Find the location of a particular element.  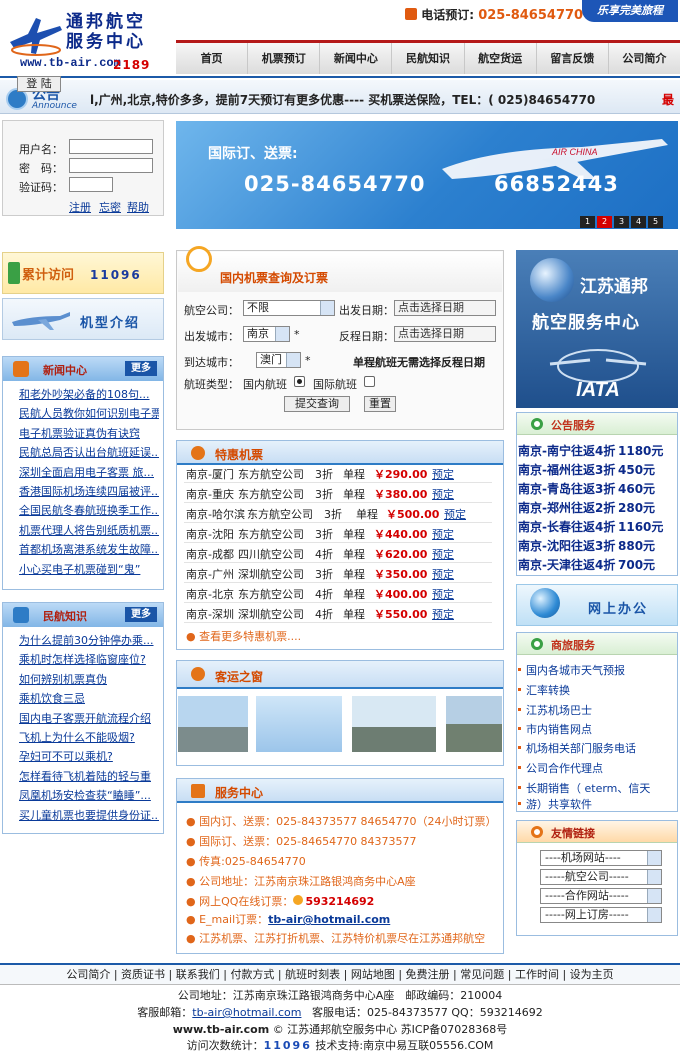

notice-price-row: 南京-郑州往返2折 280元 is located at coordinates (586, 507).